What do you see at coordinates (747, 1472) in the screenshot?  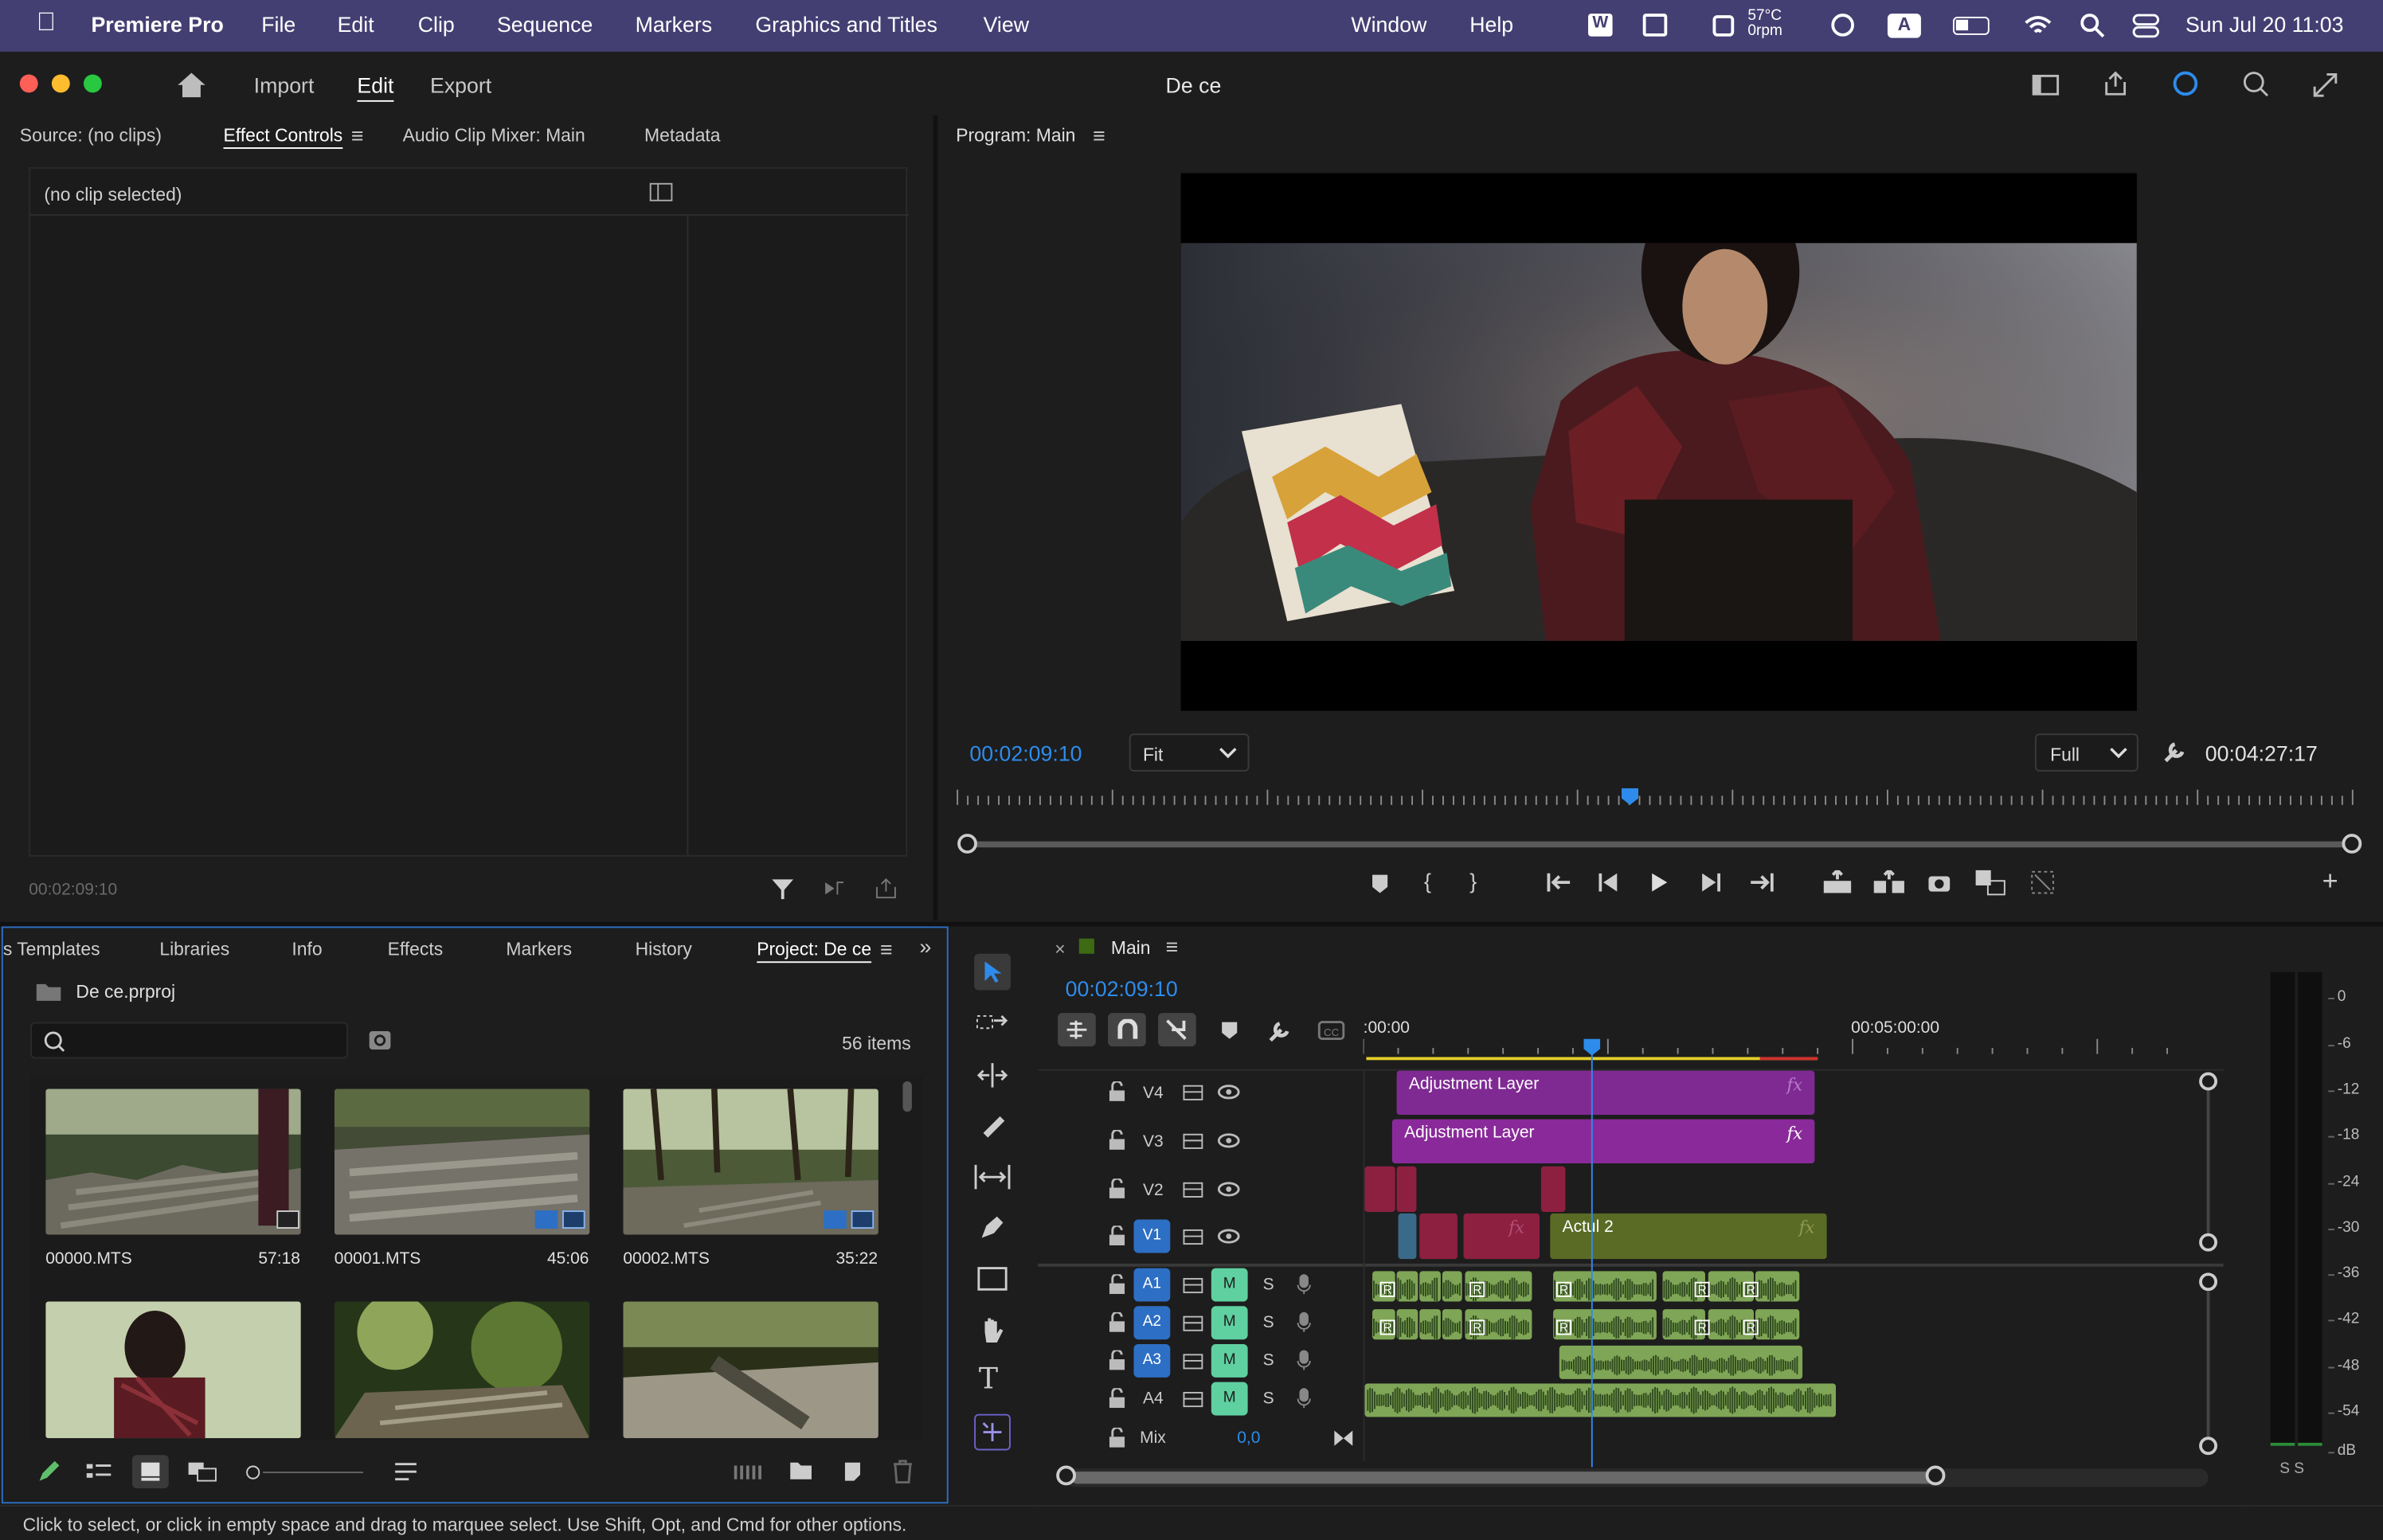 I see `automate-to-sequence-icon` at bounding box center [747, 1472].